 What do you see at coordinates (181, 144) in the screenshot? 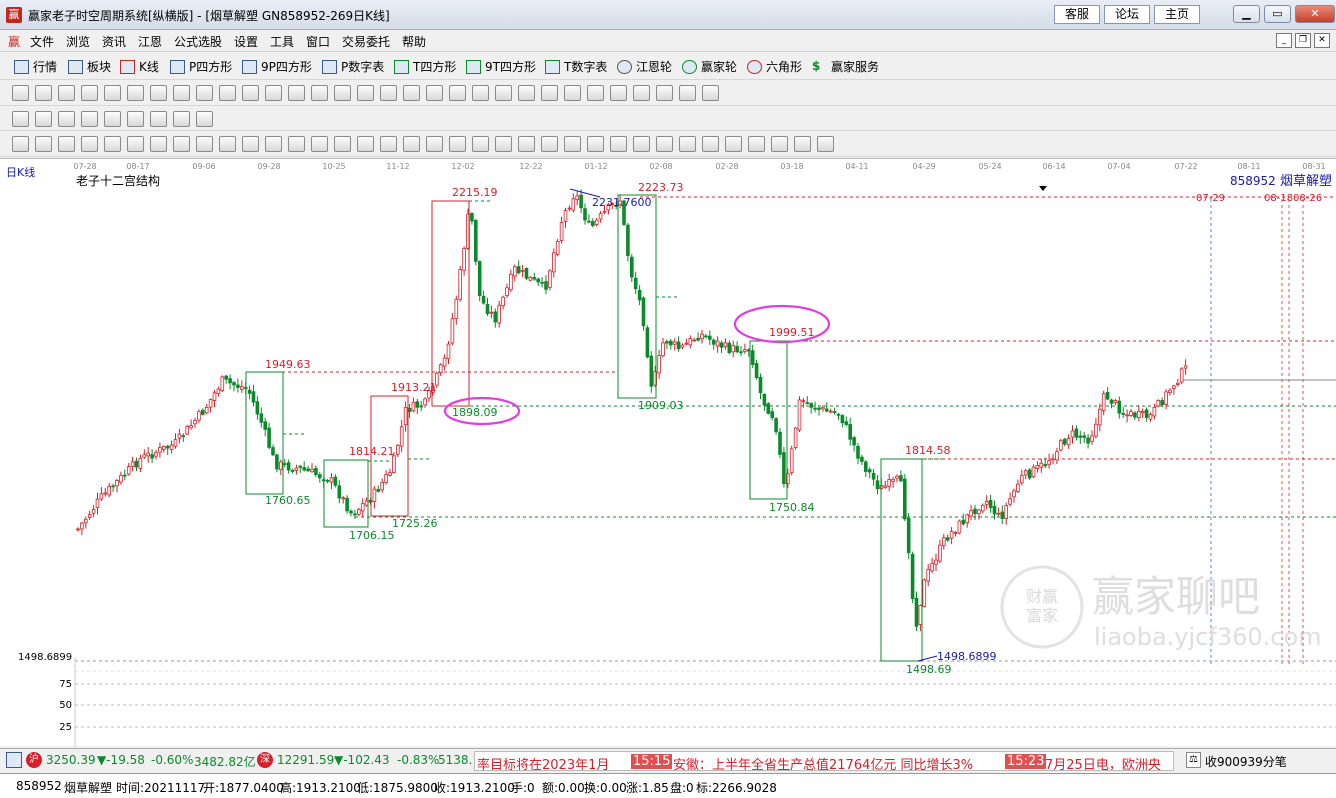
I see `analysis-tool-8-icon` at bounding box center [181, 144].